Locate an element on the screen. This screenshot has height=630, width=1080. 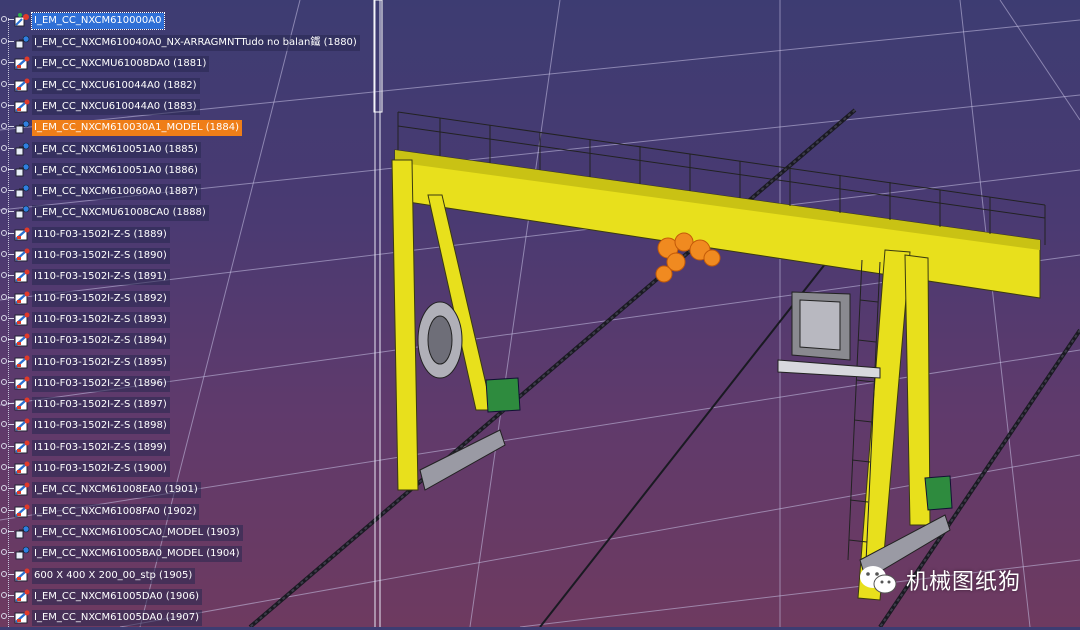
tree-node-label: I110-F03-1502I-Z-S (1897) is located at coordinates (101, 404).